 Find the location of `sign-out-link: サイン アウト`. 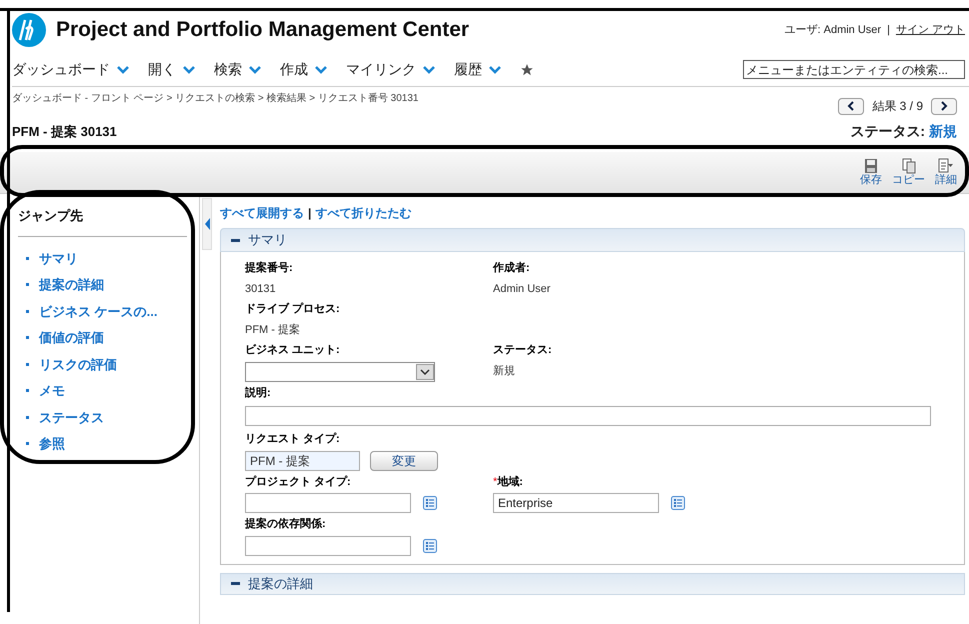

sign-out-link: サイン アウト is located at coordinates (930, 30).